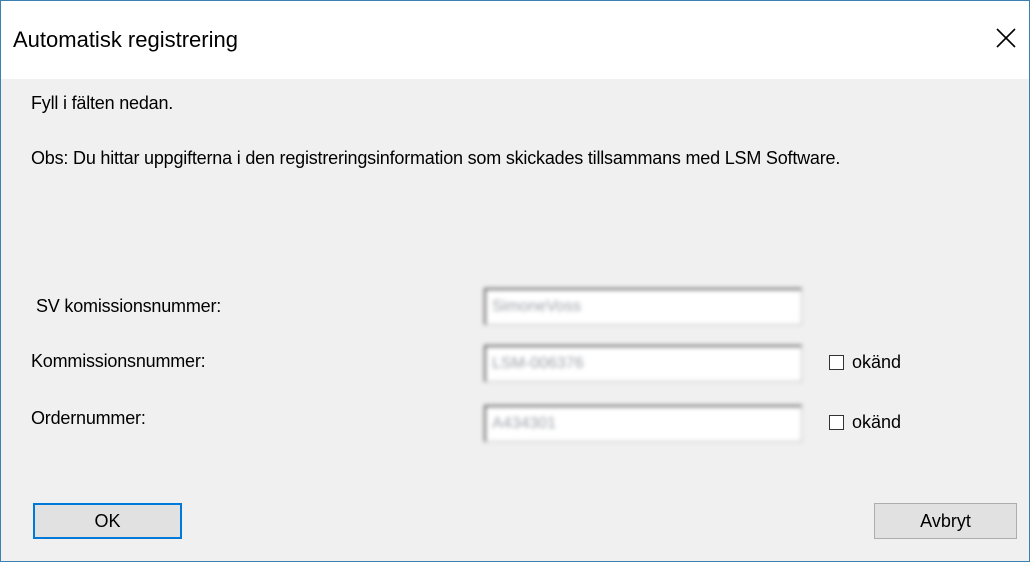 This screenshot has width=1030, height=562. What do you see at coordinates (643, 423) in the screenshot?
I see `order-input` at bounding box center [643, 423].